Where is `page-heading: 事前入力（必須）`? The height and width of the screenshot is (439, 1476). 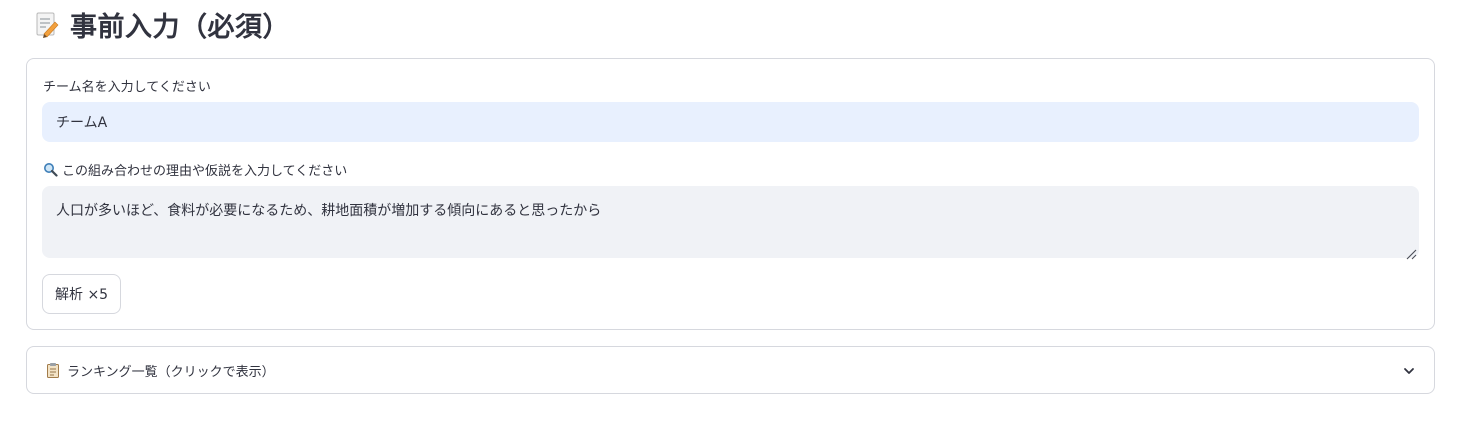
page-heading: 事前入力（必須） is located at coordinates (162, 24).